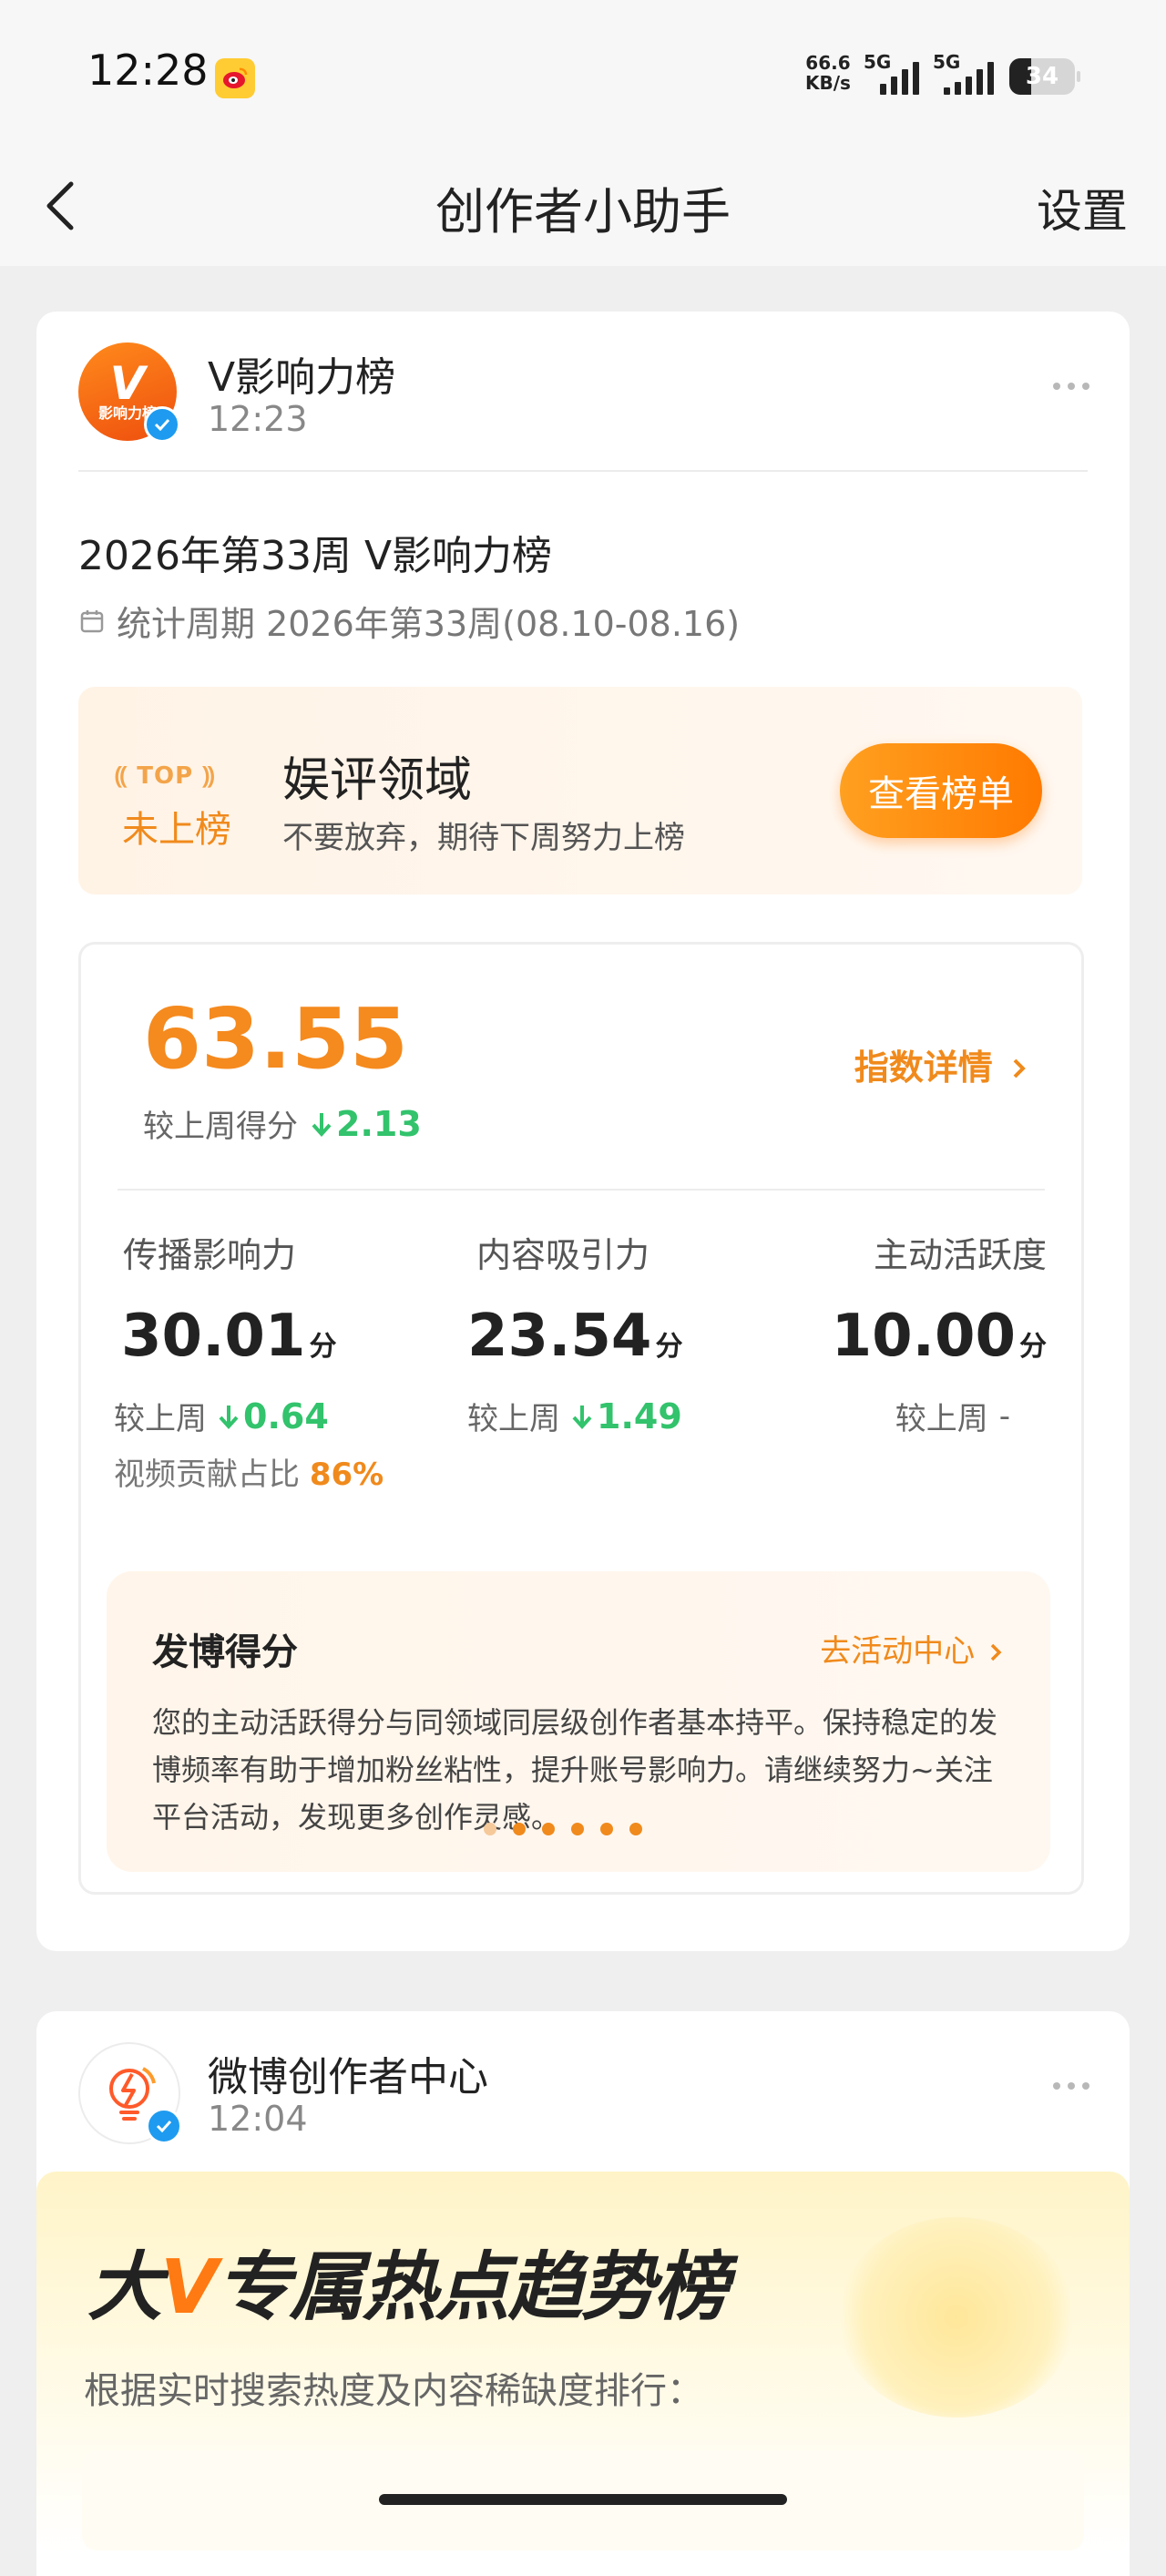 Image resolution: width=1166 pixels, height=2576 pixels. What do you see at coordinates (575, 1336) in the screenshot?
I see `metric-content-appeal: 内容吸引力 23.54 分 较上周 1.49` at bounding box center [575, 1336].